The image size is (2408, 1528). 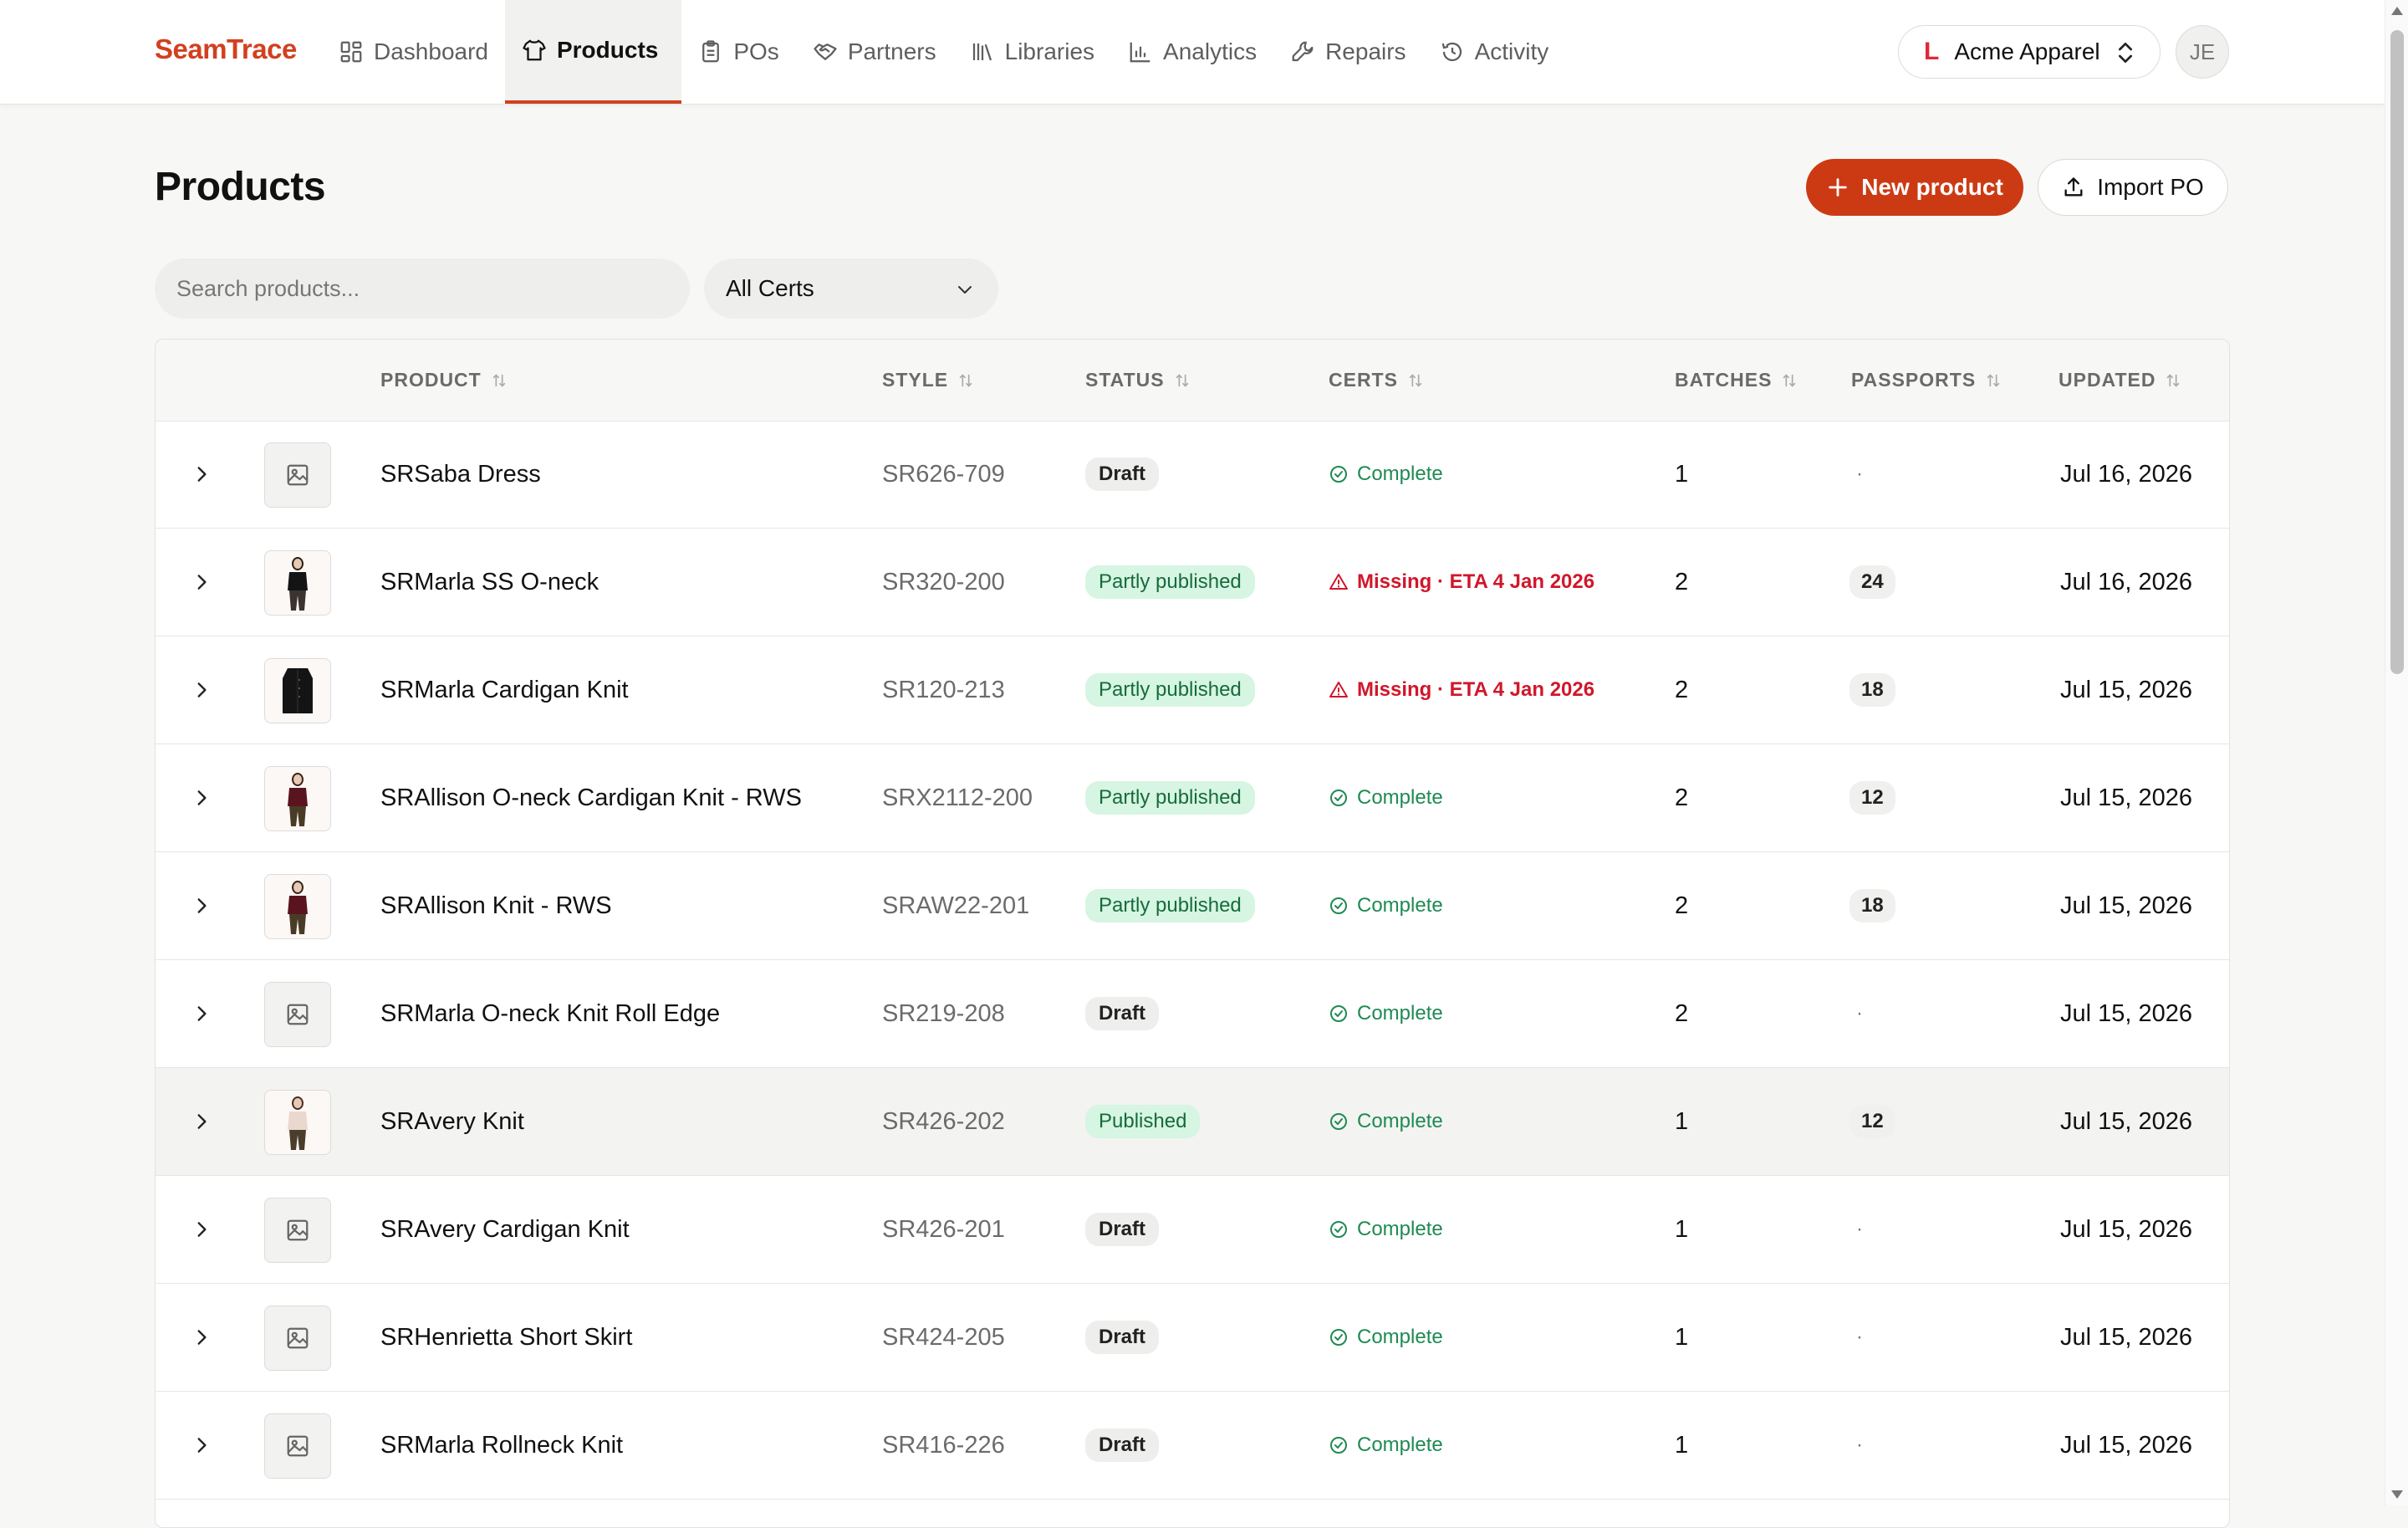 I want to click on passports-empty: ·, so click(x=1859, y=1229).